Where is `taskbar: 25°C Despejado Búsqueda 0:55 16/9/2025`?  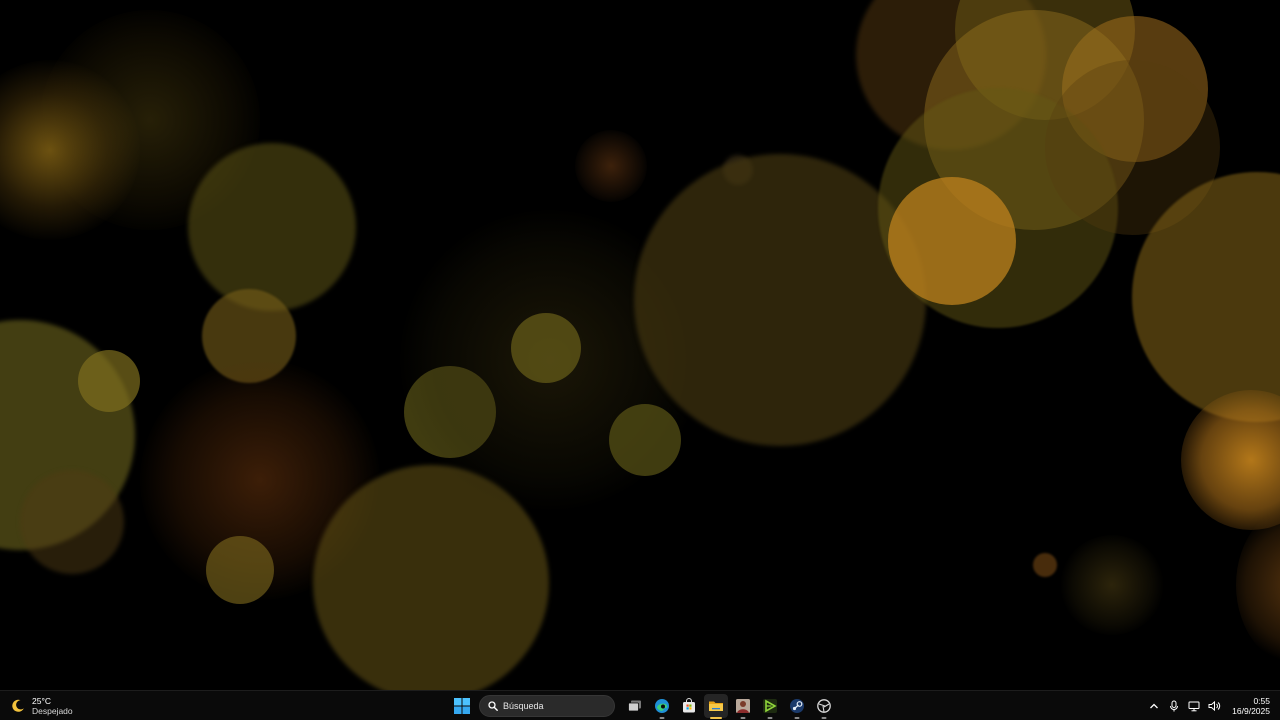
taskbar: 25°C Despejado Búsqueda 0:55 16/9/2025 is located at coordinates (640, 705).